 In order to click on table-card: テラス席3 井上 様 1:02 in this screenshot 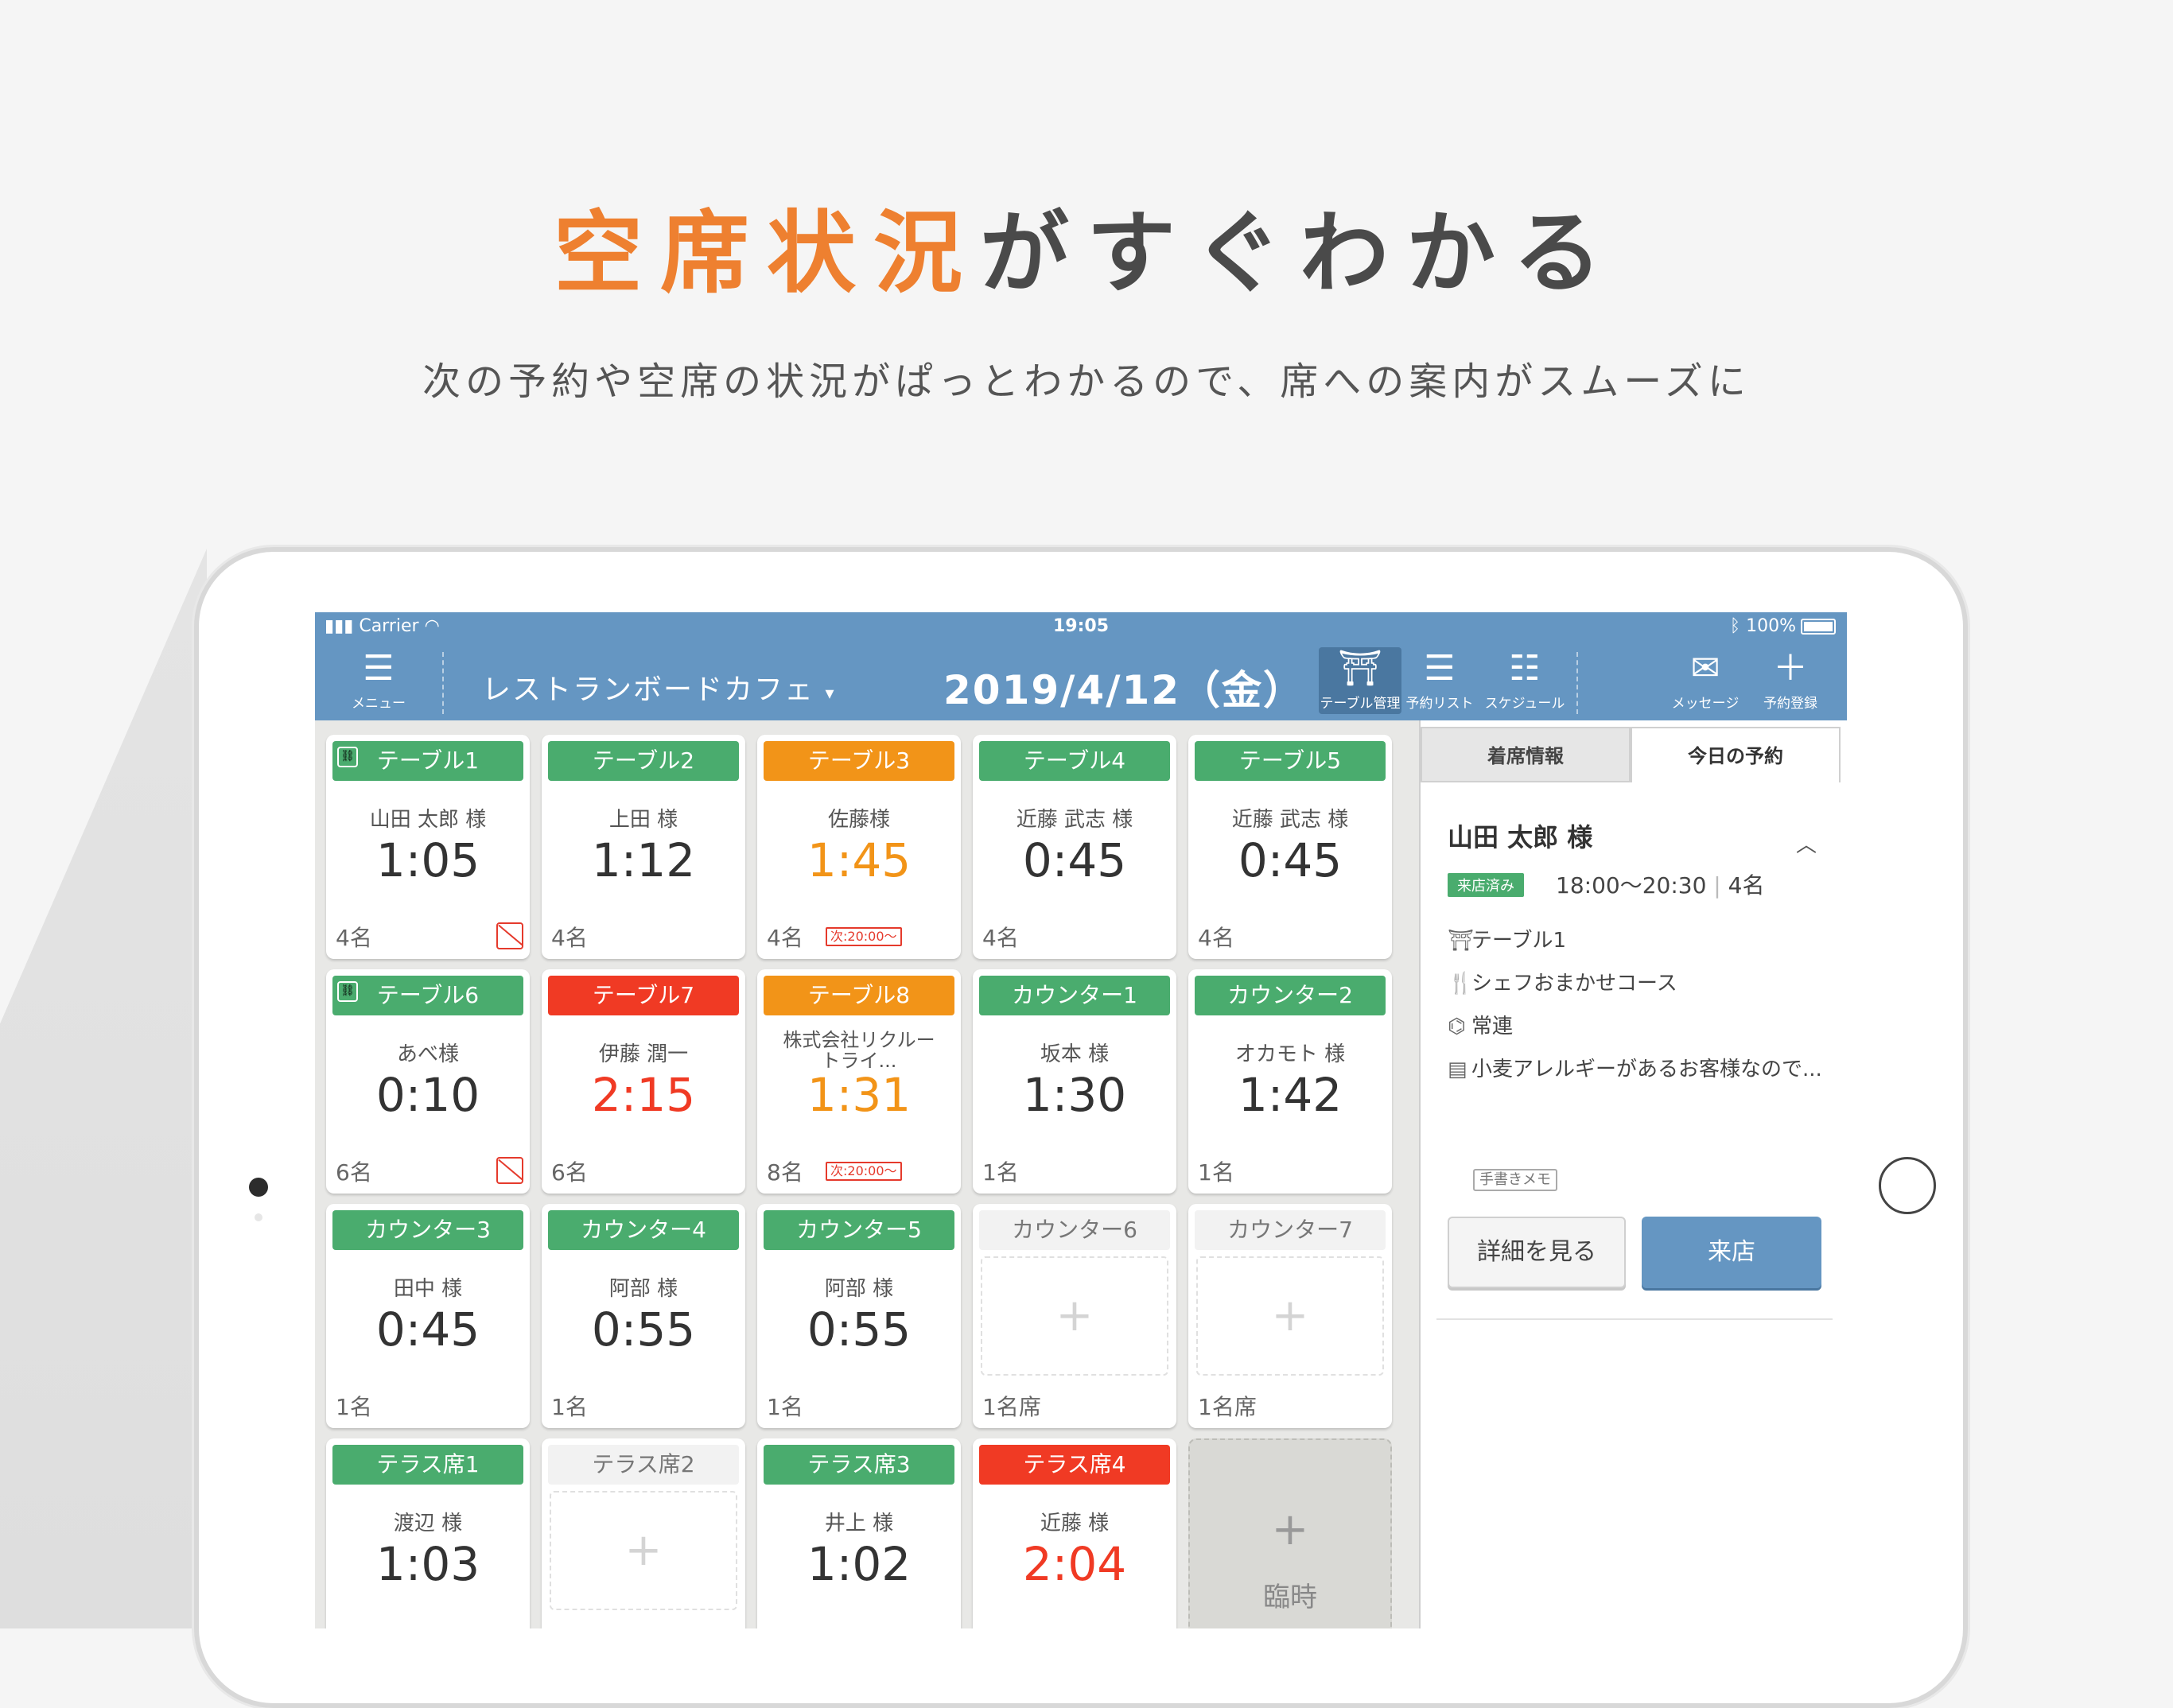, I will do `click(859, 1533)`.